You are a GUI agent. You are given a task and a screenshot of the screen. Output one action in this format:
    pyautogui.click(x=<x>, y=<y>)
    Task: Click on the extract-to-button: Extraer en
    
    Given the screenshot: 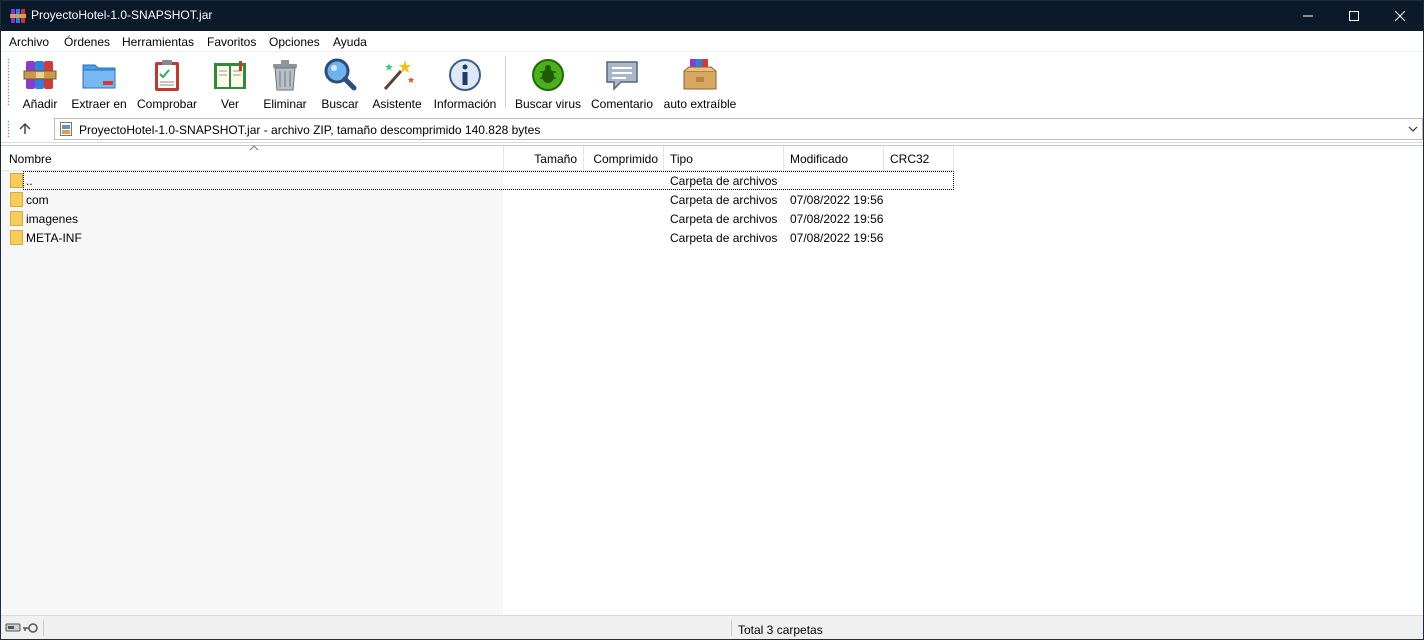 What is the action you would take?
    pyautogui.click(x=99, y=83)
    